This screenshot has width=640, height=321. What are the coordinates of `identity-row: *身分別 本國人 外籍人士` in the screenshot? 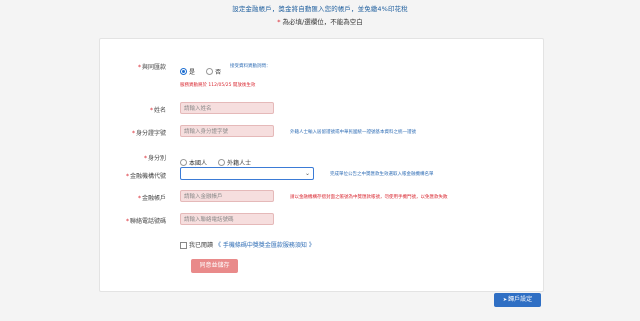 It's located at (321, 159).